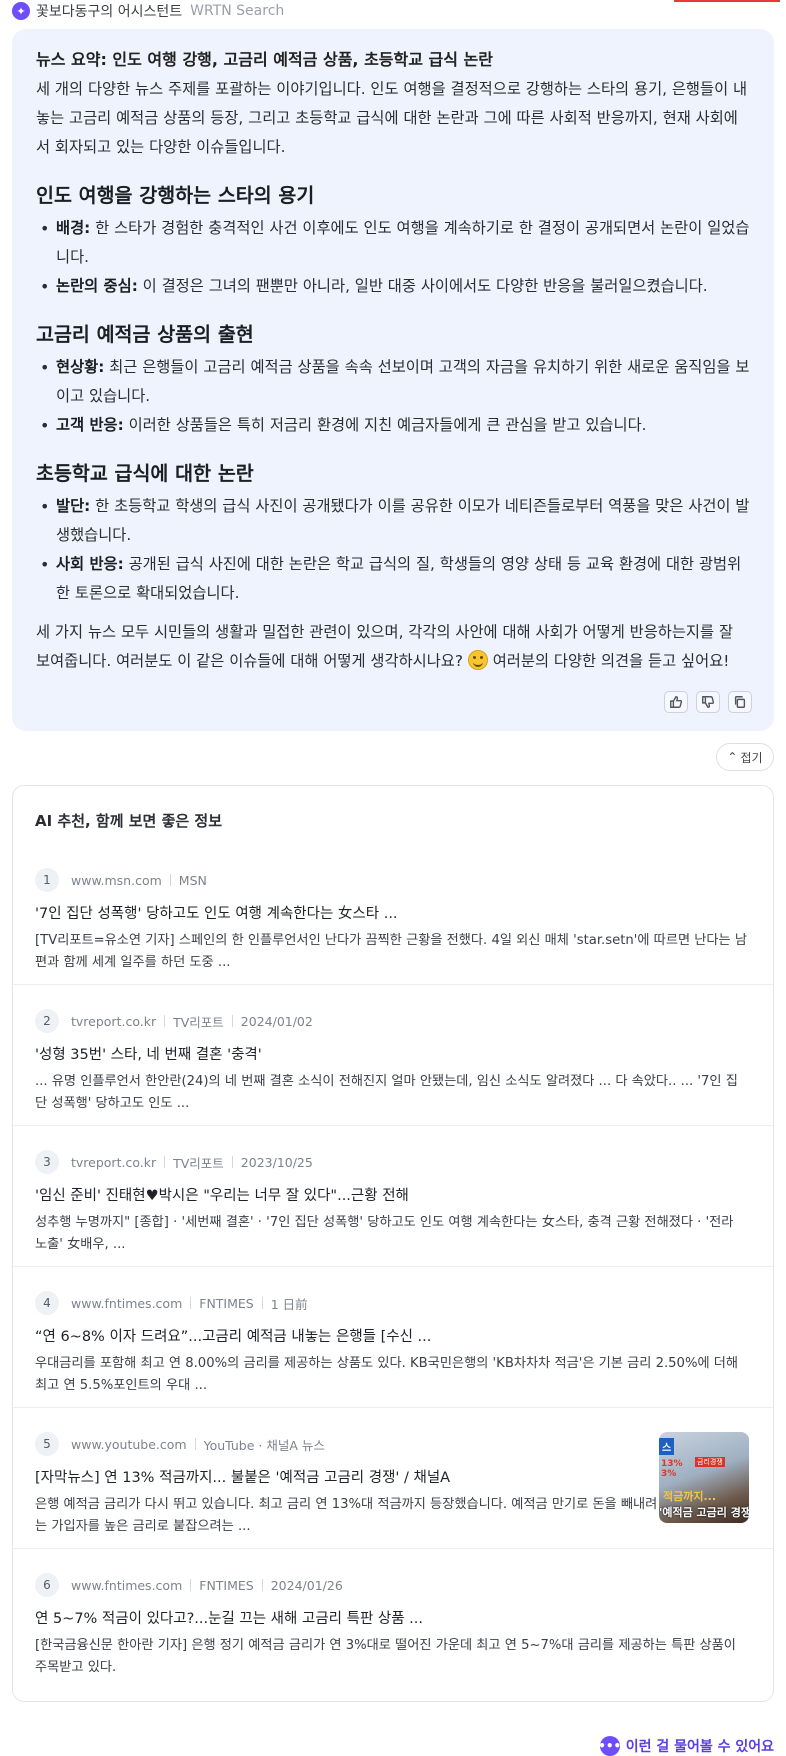 The height and width of the screenshot is (1756, 786). I want to click on assistant-header: ✦ 꽃보다동구의 어시스턴트 WRTN Search, so click(148, 11).